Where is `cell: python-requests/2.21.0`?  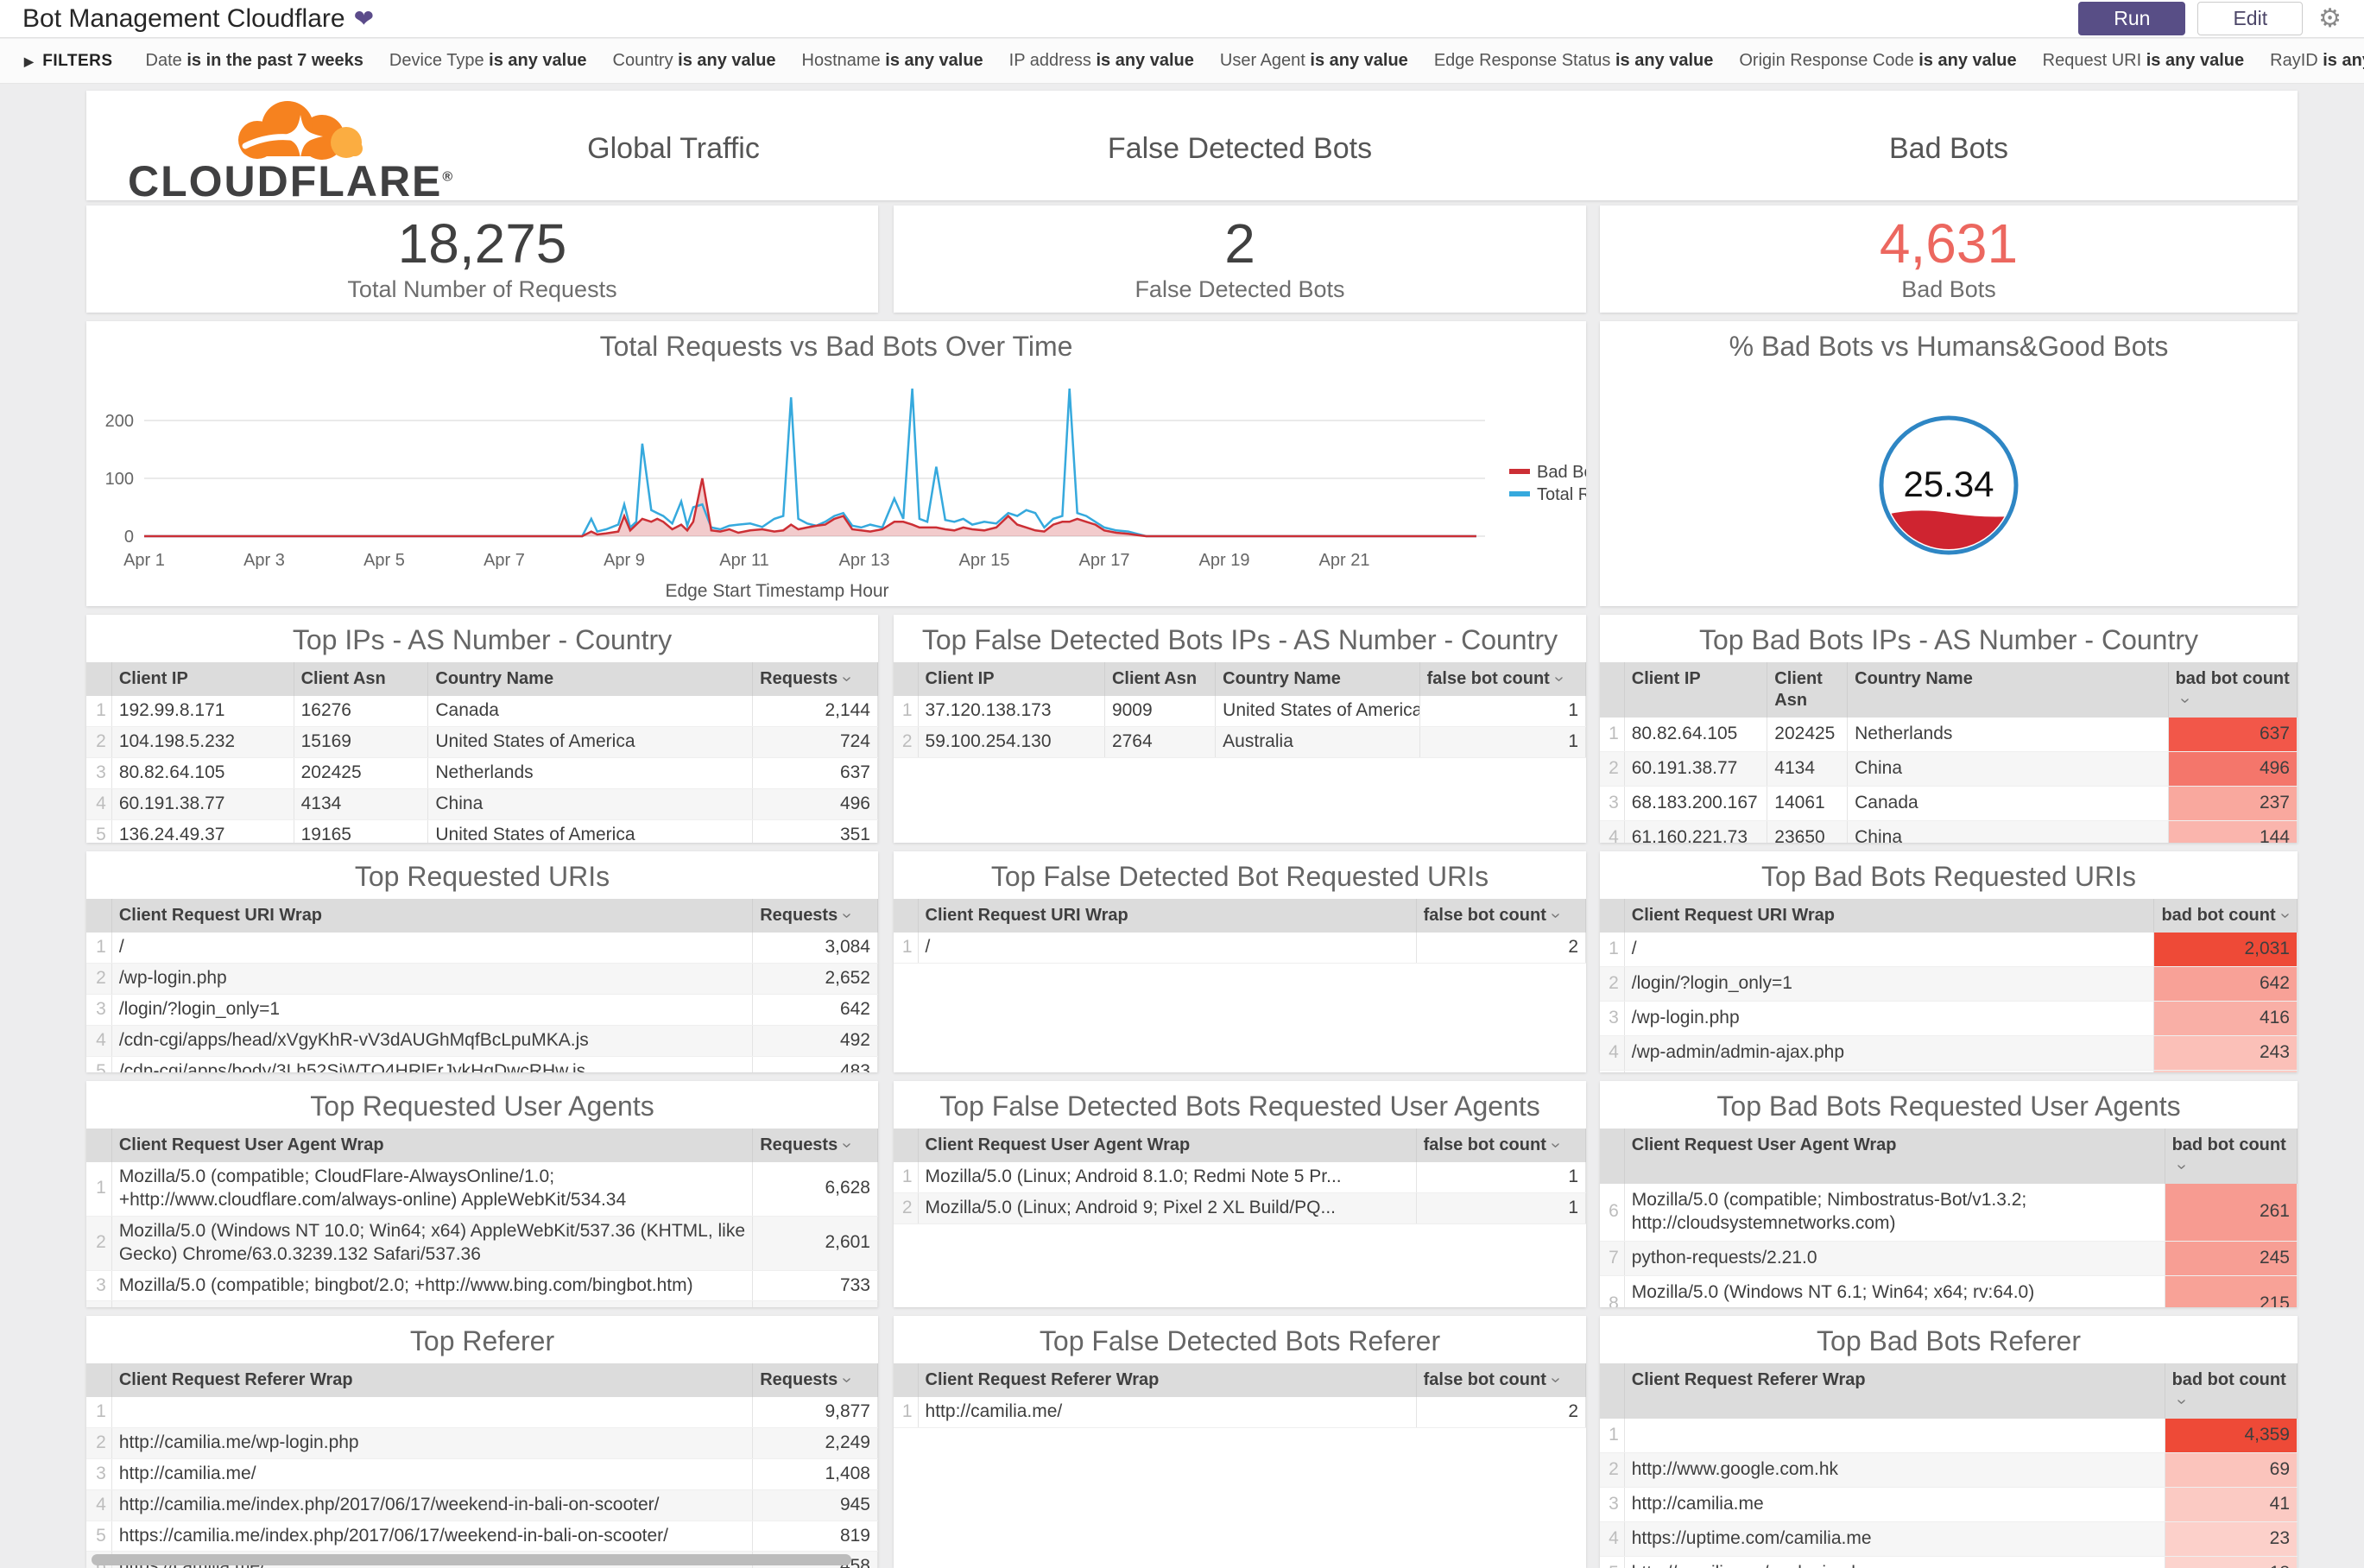
cell: python-requests/2.21.0 is located at coordinates (1894, 1259).